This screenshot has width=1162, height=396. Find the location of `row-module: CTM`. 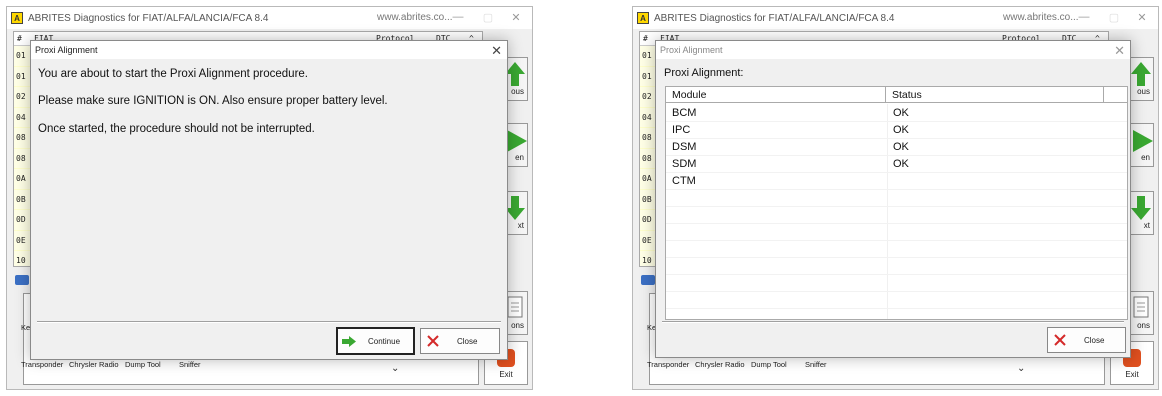

row-module: CTM is located at coordinates (684, 181).